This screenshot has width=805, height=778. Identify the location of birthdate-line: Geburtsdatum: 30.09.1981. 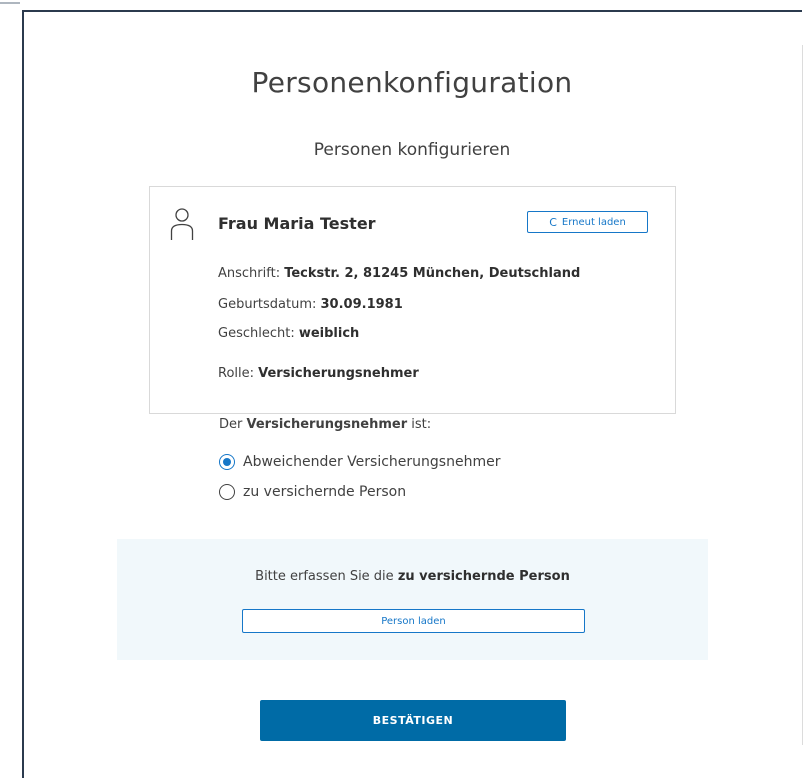
(310, 304).